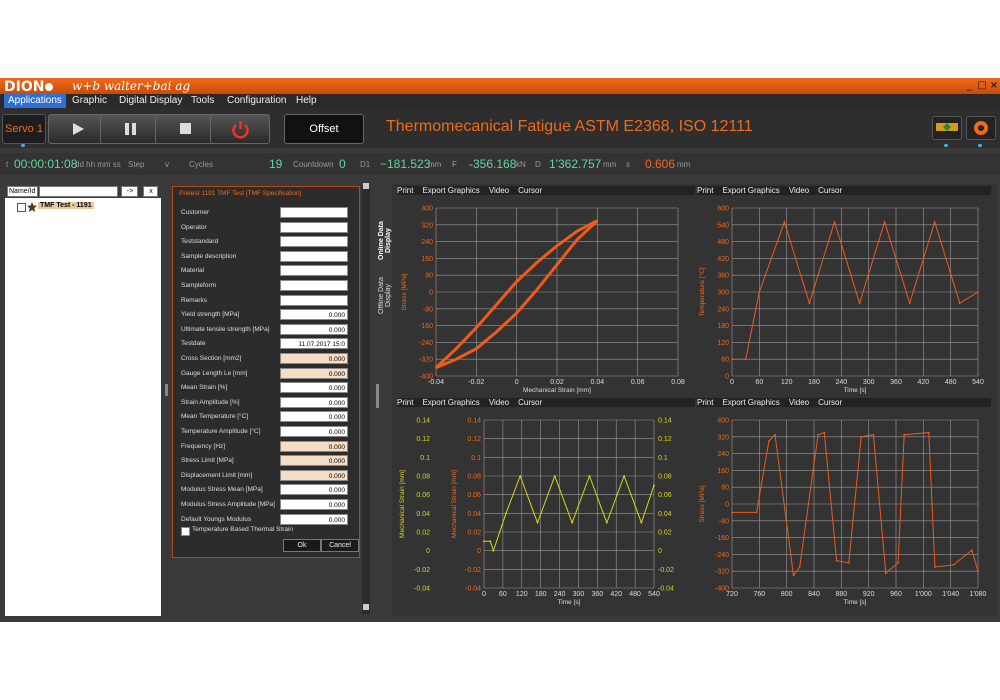  What do you see at coordinates (724, 521) in the screenshot?
I see `y-tick-label: -80` at bounding box center [724, 521].